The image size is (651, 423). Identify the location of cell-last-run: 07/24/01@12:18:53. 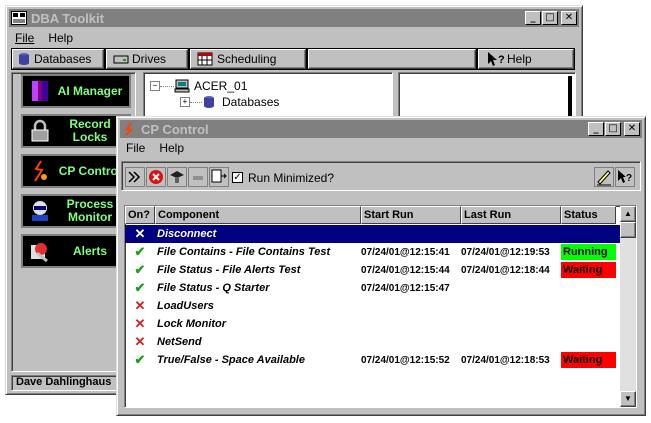
(505, 360).